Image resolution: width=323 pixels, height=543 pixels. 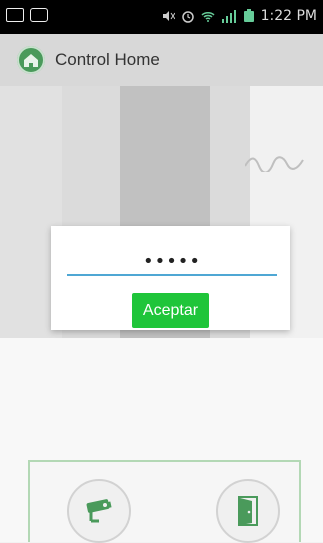 What do you see at coordinates (15, 15) in the screenshot?
I see `photo-icon` at bounding box center [15, 15].